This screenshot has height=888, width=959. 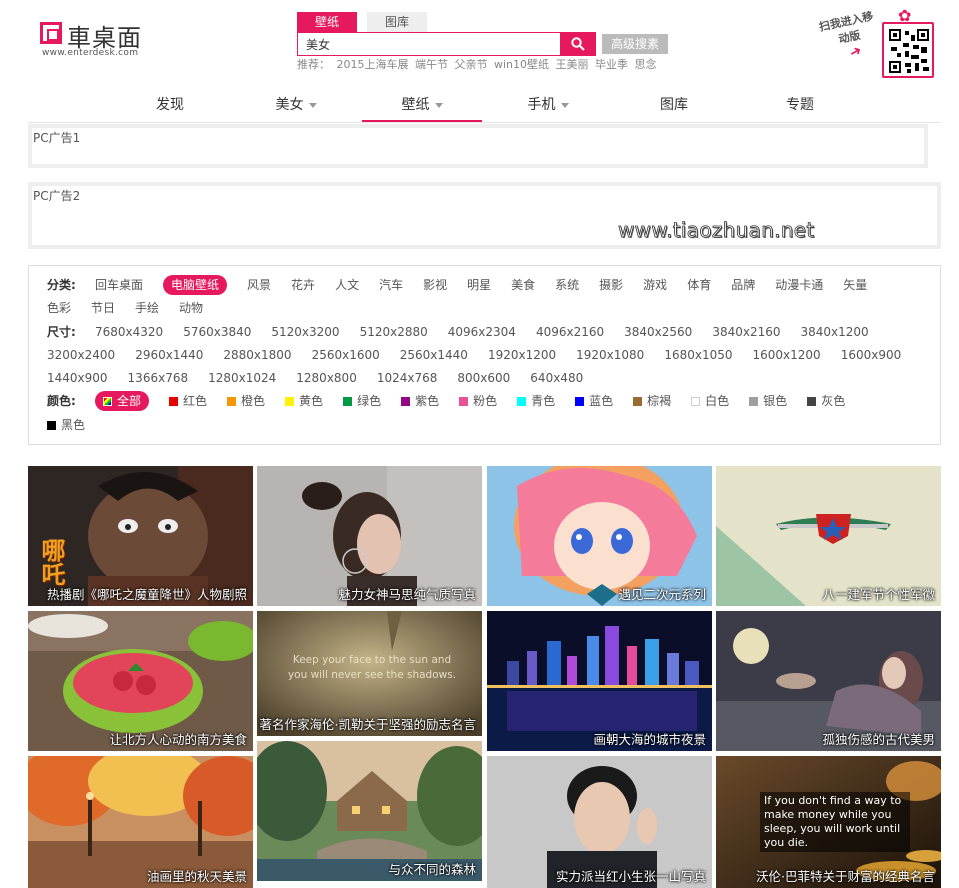 I want to click on filter-size-item: 1366x768, so click(x=158, y=378).